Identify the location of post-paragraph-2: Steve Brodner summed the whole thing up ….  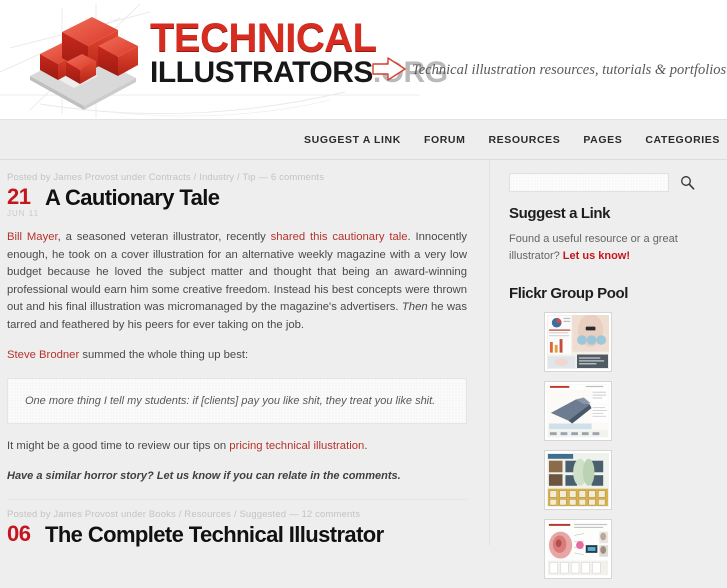
(237, 356).